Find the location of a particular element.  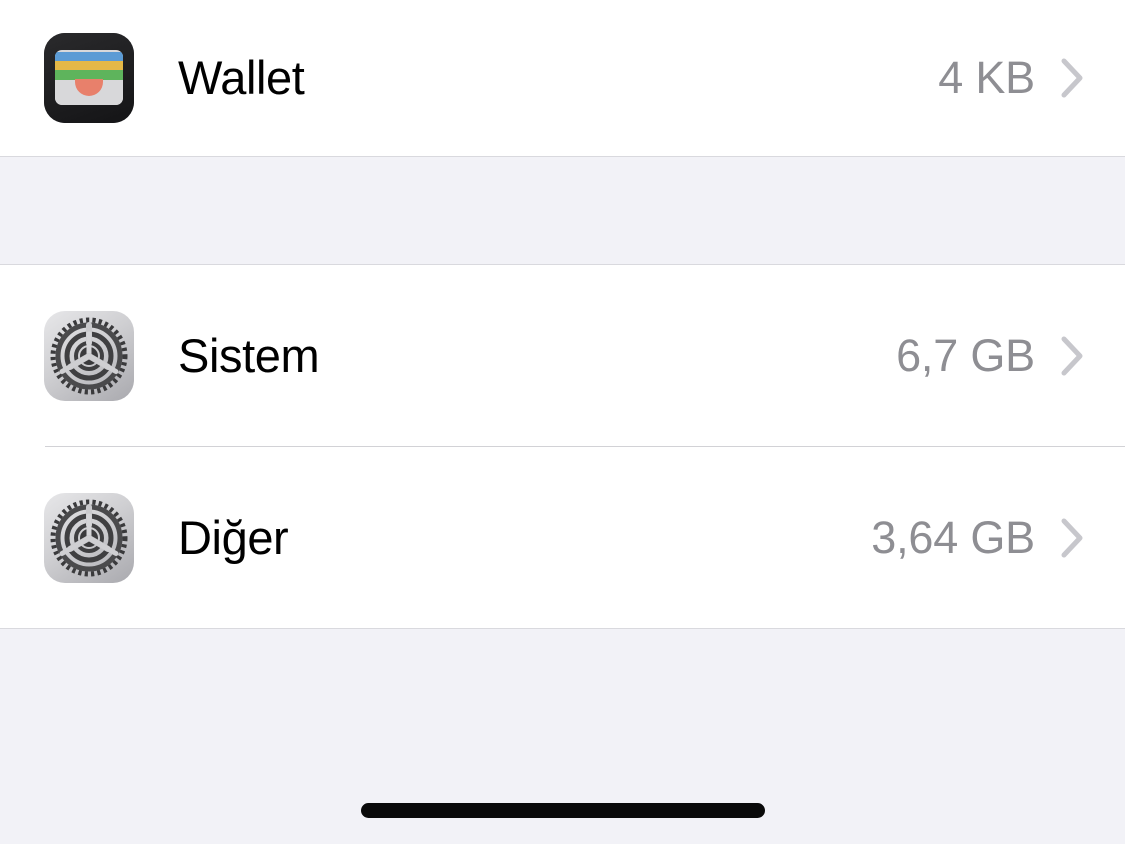

storage-row-size: 6,7 GB is located at coordinates (965, 355).